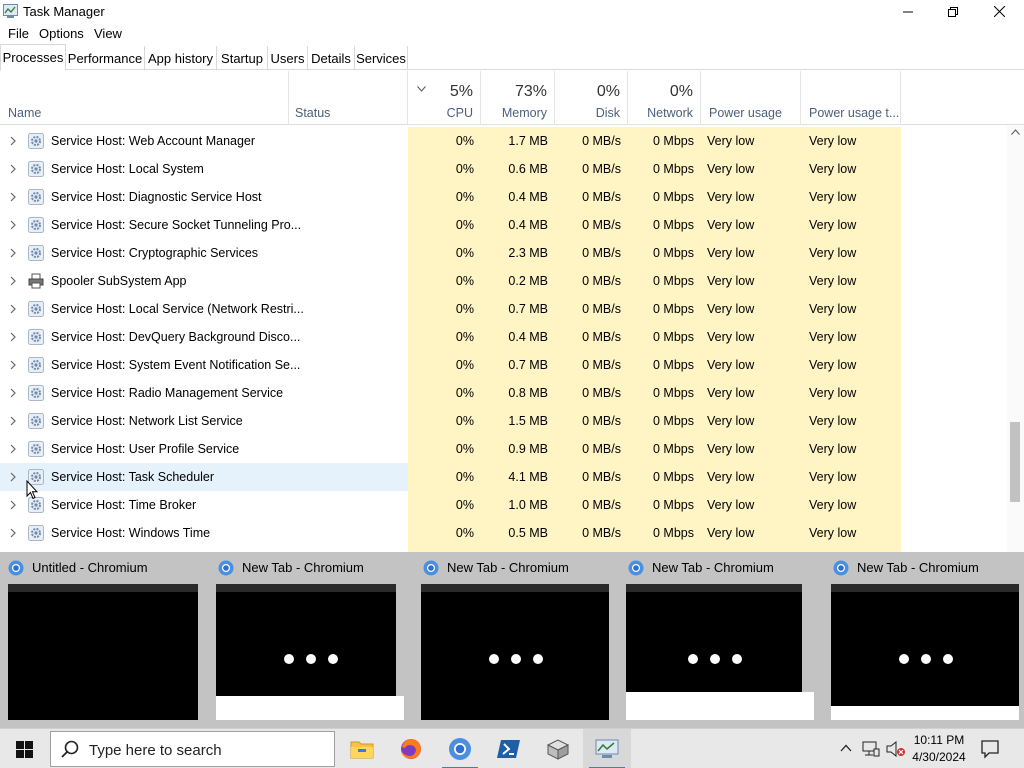 The height and width of the screenshot is (768, 1024). I want to click on tab-startup: Startup, so click(242, 58).